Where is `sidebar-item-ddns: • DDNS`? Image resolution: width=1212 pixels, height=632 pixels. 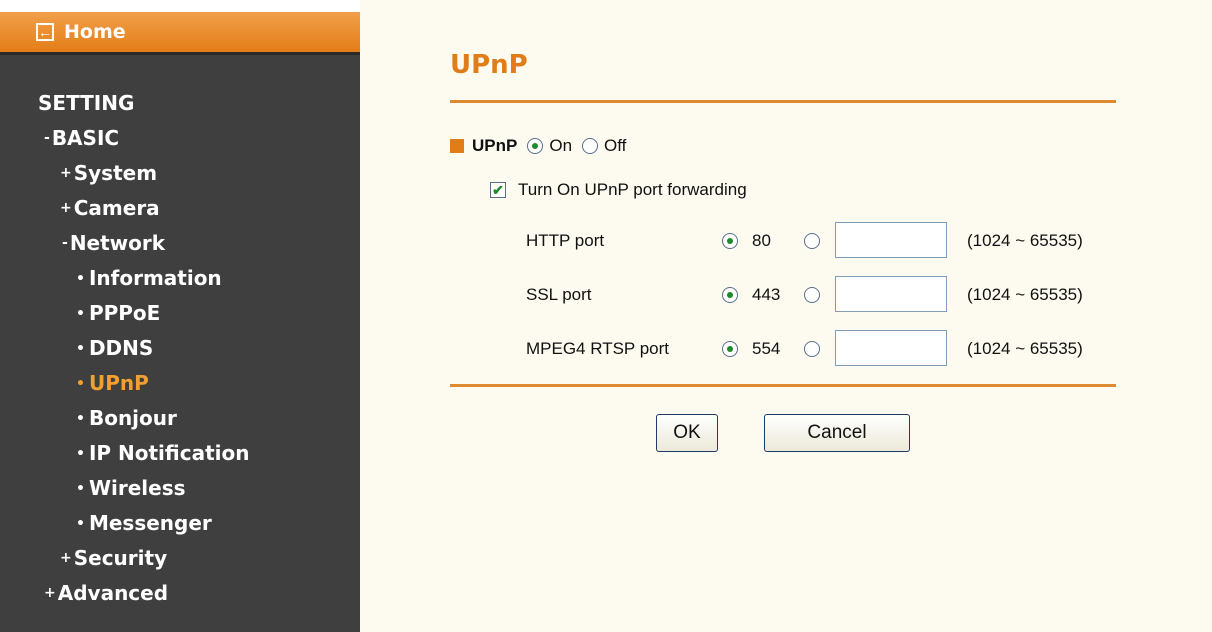
sidebar-item-ddns: • DDNS is located at coordinates (114, 348).